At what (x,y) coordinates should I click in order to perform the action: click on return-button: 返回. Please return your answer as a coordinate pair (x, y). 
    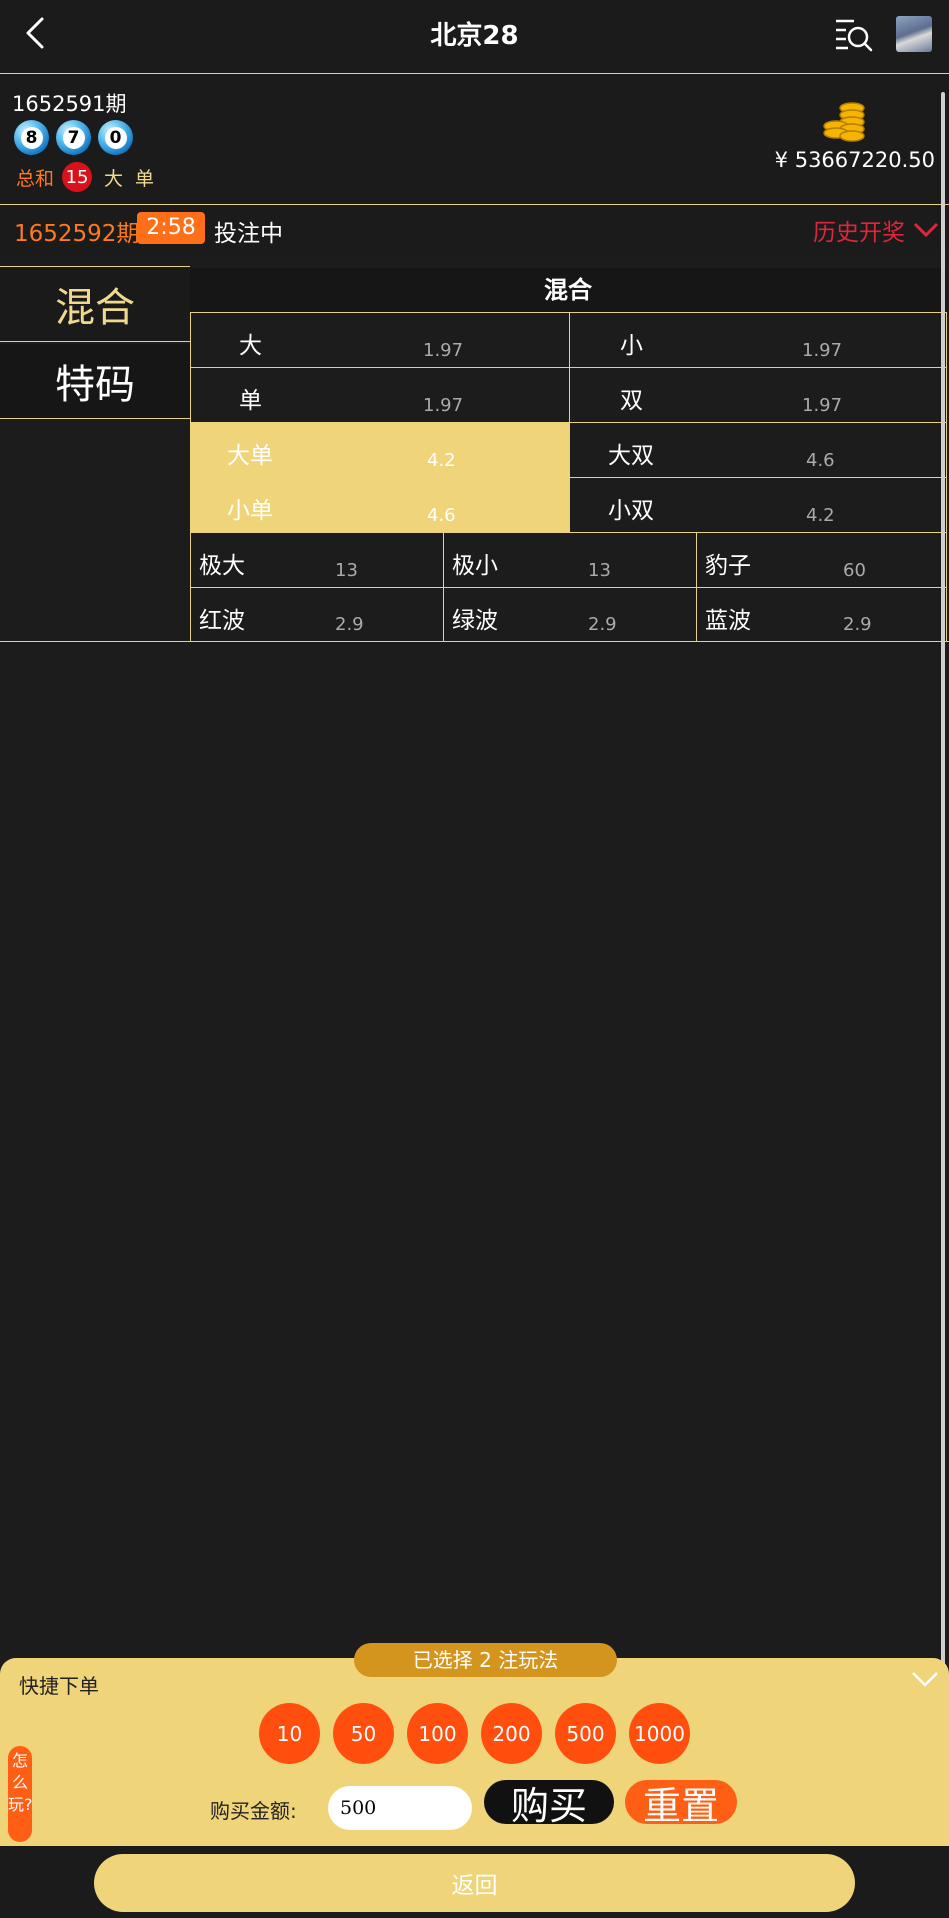
    Looking at the image, I should click on (474, 1883).